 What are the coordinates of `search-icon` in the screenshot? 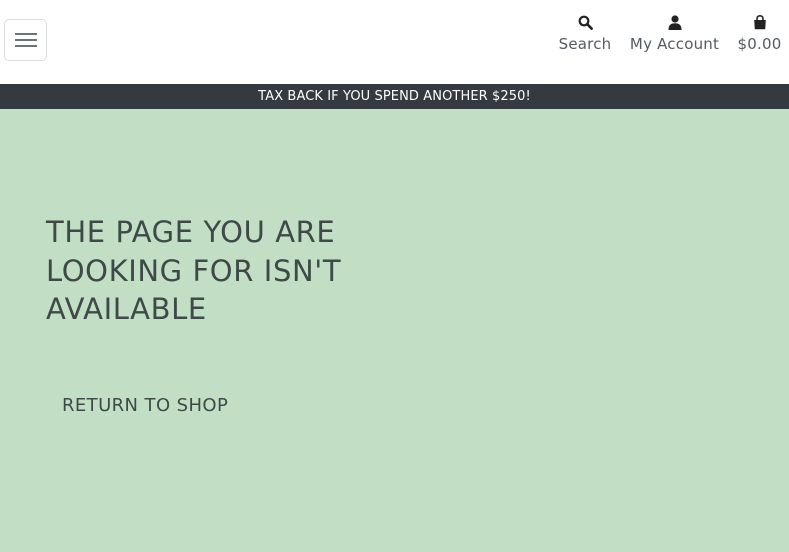 It's located at (585, 22).